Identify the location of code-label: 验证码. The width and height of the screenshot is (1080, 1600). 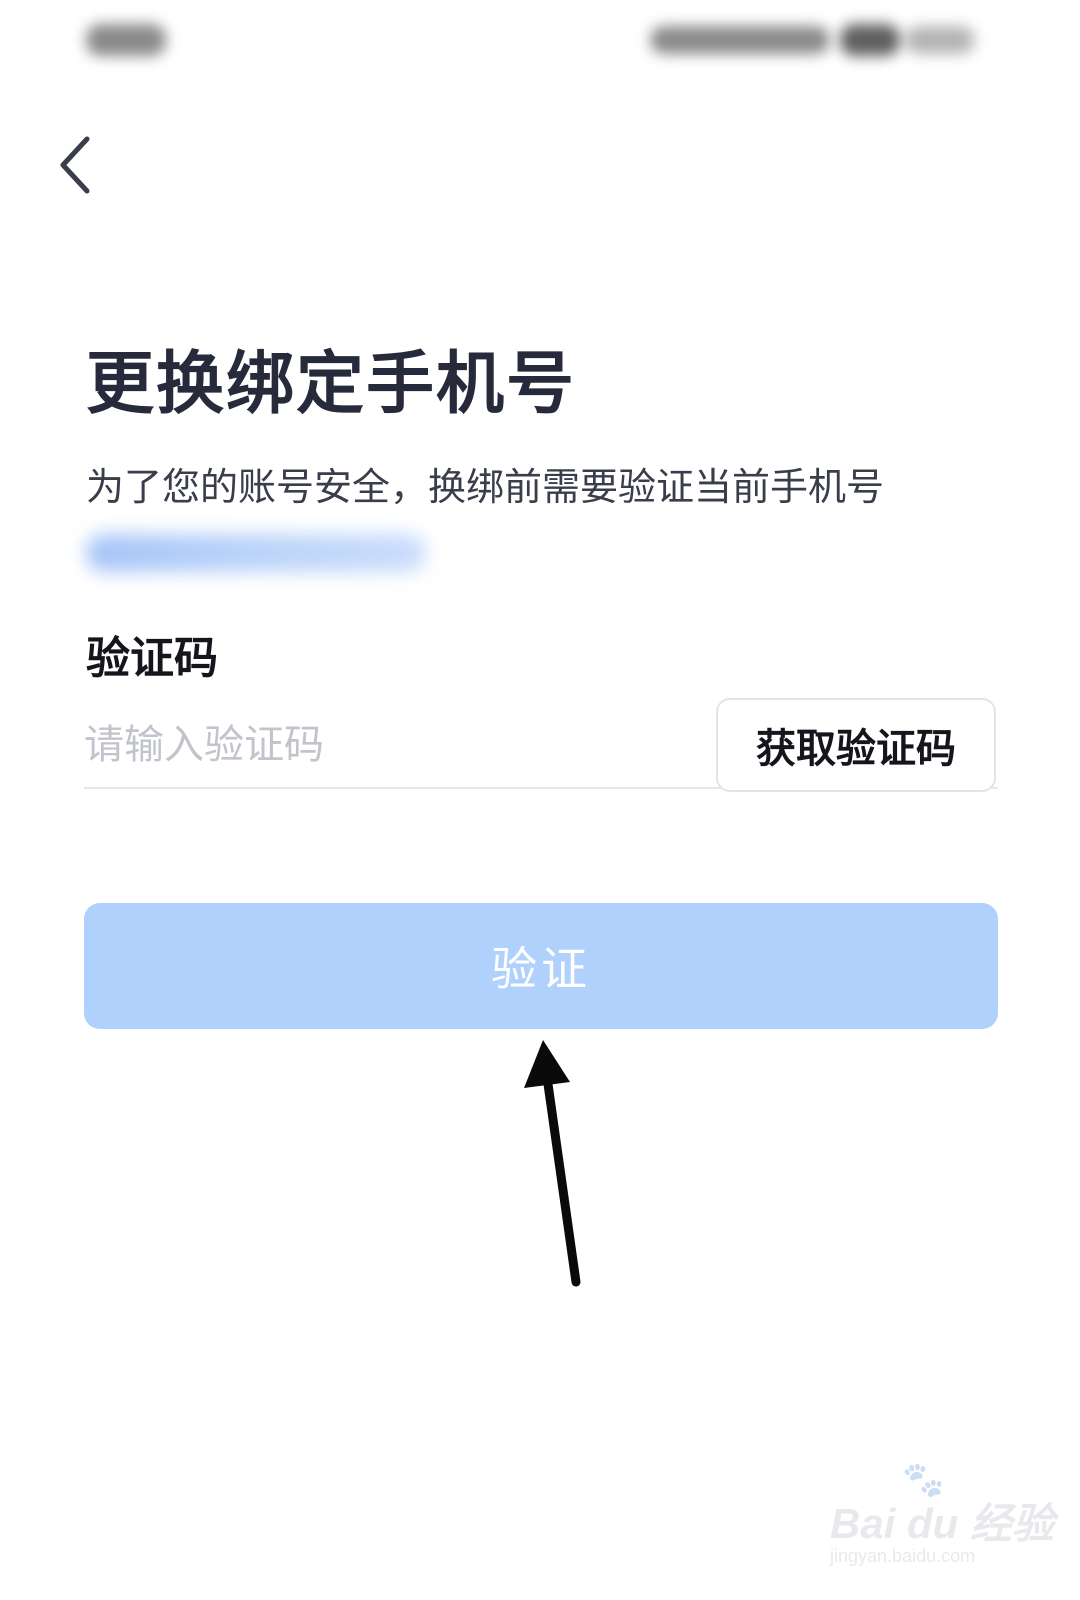
(152, 658).